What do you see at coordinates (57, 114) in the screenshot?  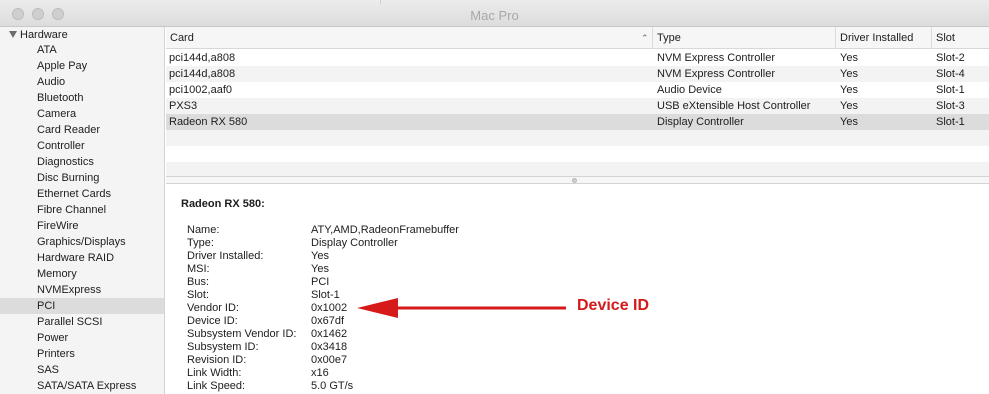 I see `sidebar-item-label: Camera` at bounding box center [57, 114].